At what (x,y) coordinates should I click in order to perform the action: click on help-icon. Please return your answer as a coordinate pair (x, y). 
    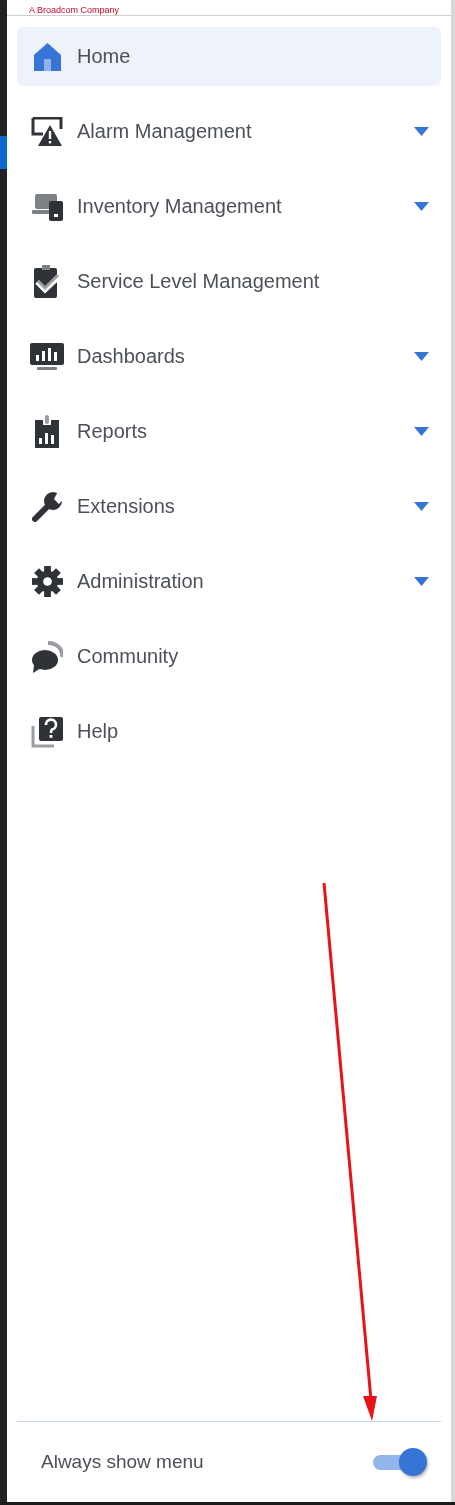
    Looking at the image, I should click on (47, 731).